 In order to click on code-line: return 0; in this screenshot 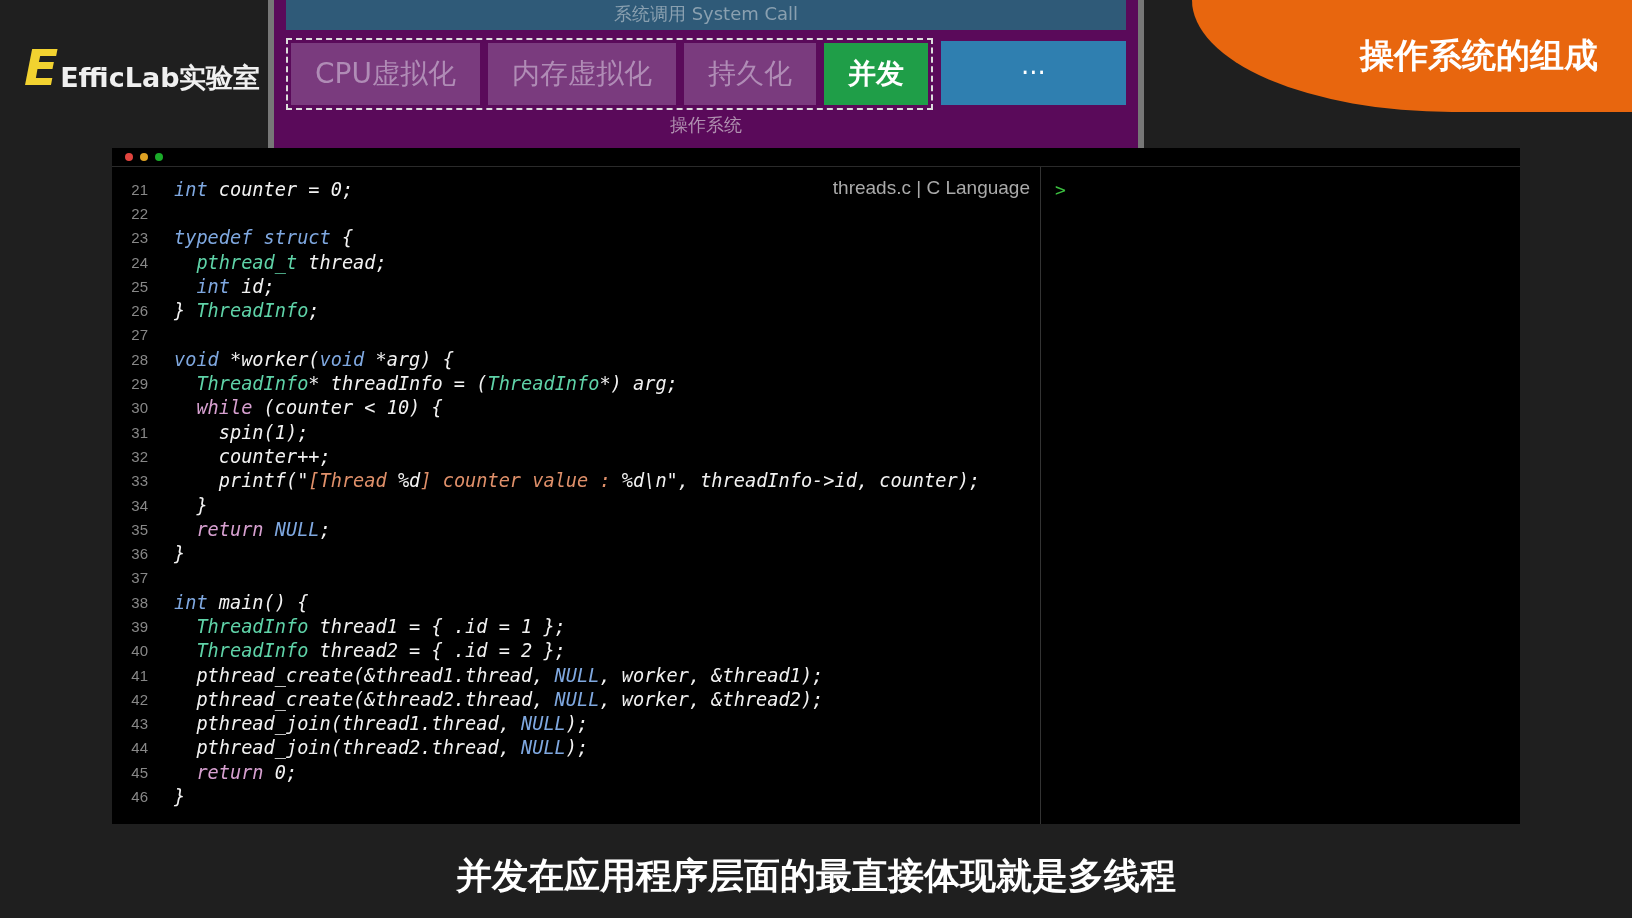, I will do `click(246, 772)`.